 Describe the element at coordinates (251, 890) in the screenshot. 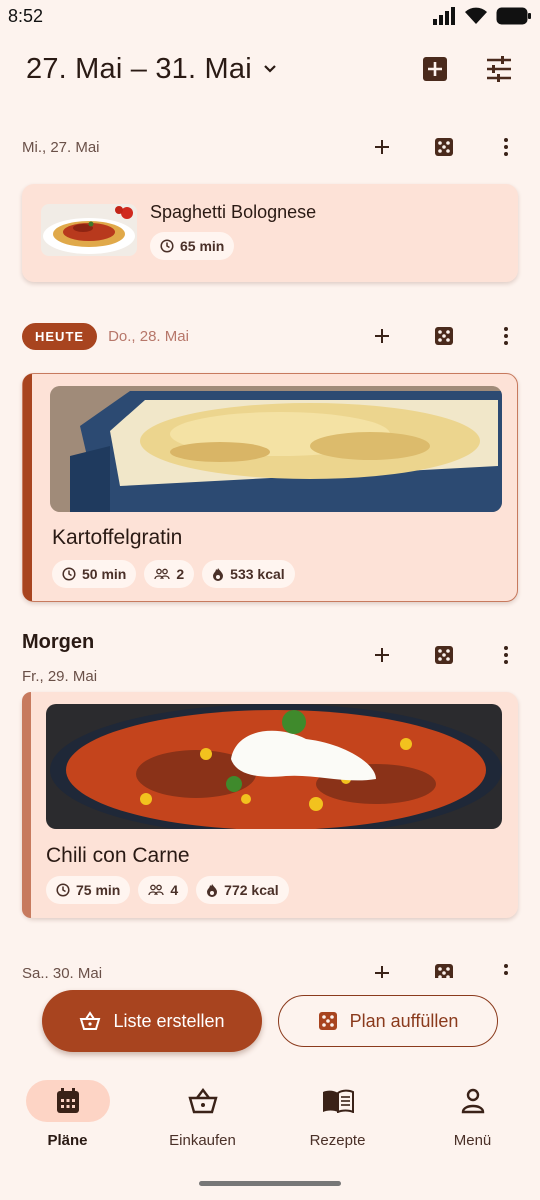

I see `calories-value: 772 kcal` at that location.